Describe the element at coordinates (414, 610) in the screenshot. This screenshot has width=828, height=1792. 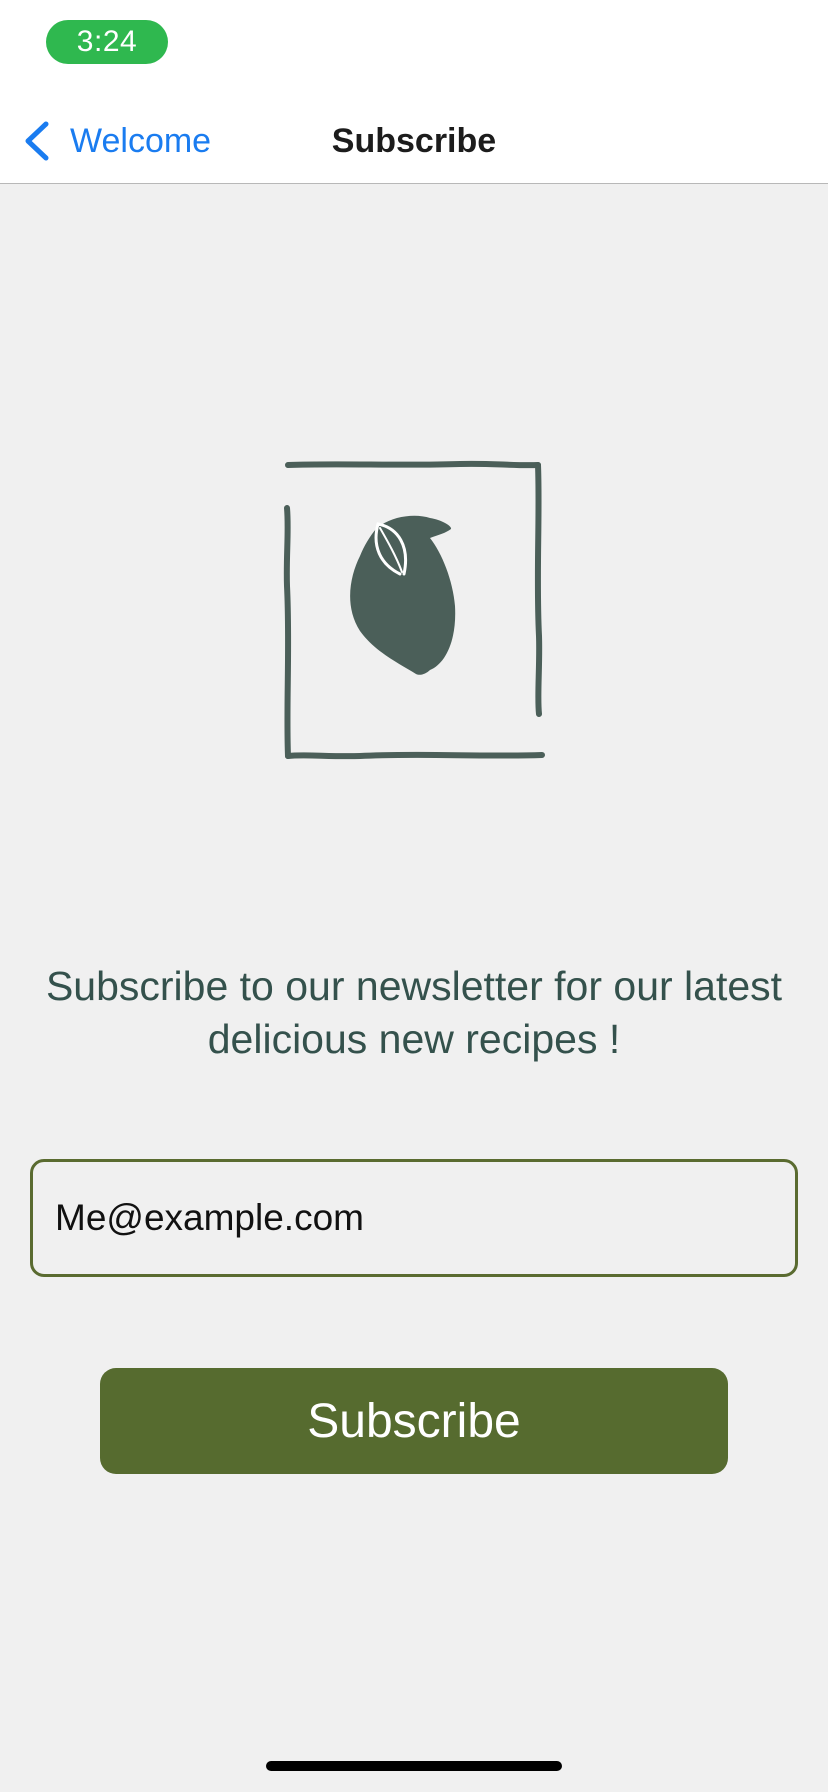
I see `lemon-leaf-logo` at that location.